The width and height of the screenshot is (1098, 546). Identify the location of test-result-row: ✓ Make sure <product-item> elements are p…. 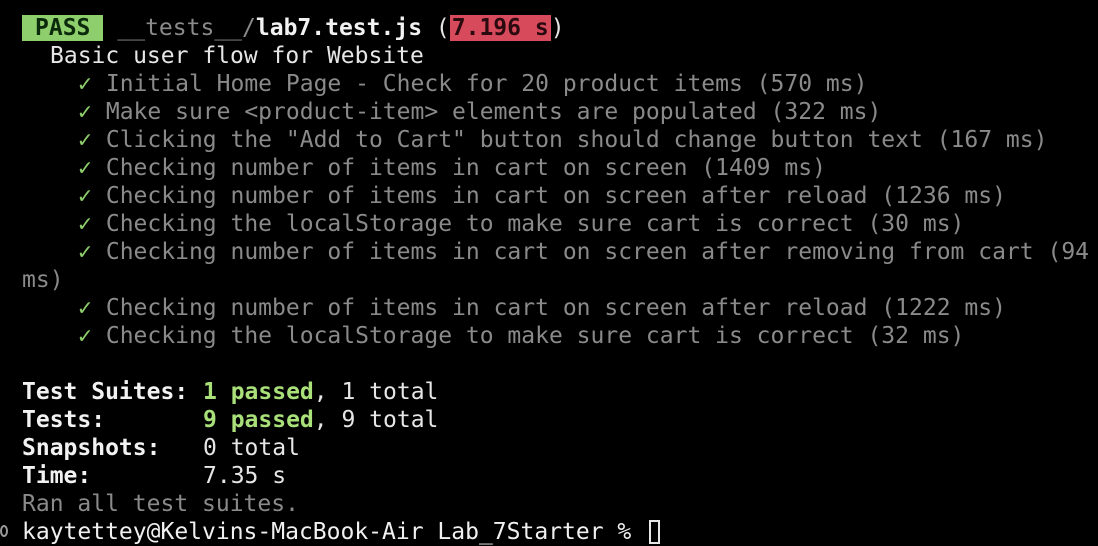
(451, 112).